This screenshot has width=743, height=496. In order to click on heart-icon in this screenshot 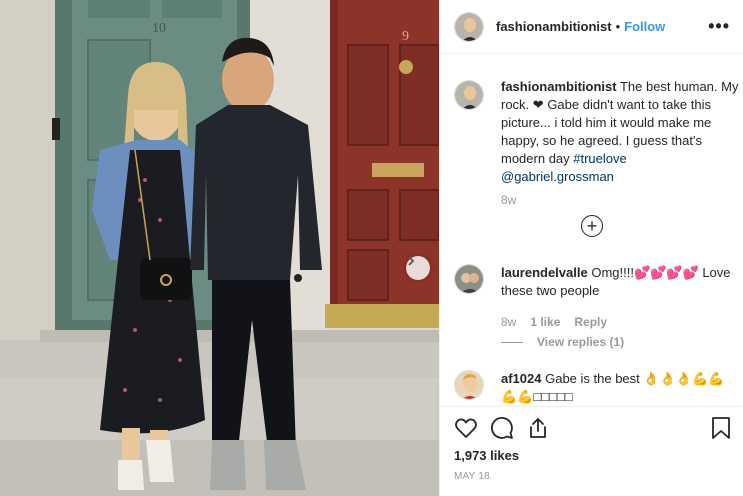, I will do `click(466, 428)`.